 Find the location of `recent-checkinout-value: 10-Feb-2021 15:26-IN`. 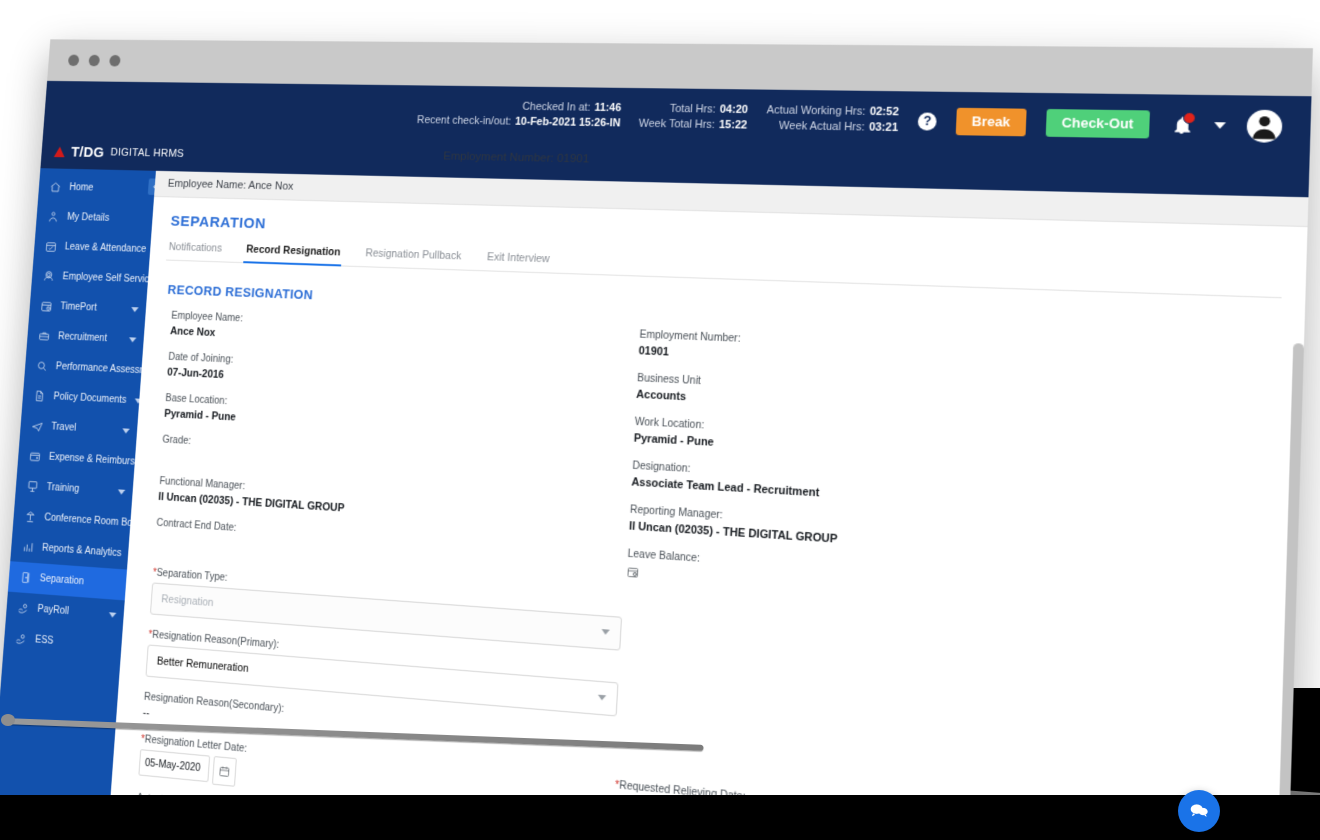

recent-checkinout-value: 10-Feb-2021 15:26-IN is located at coordinates (567, 122).